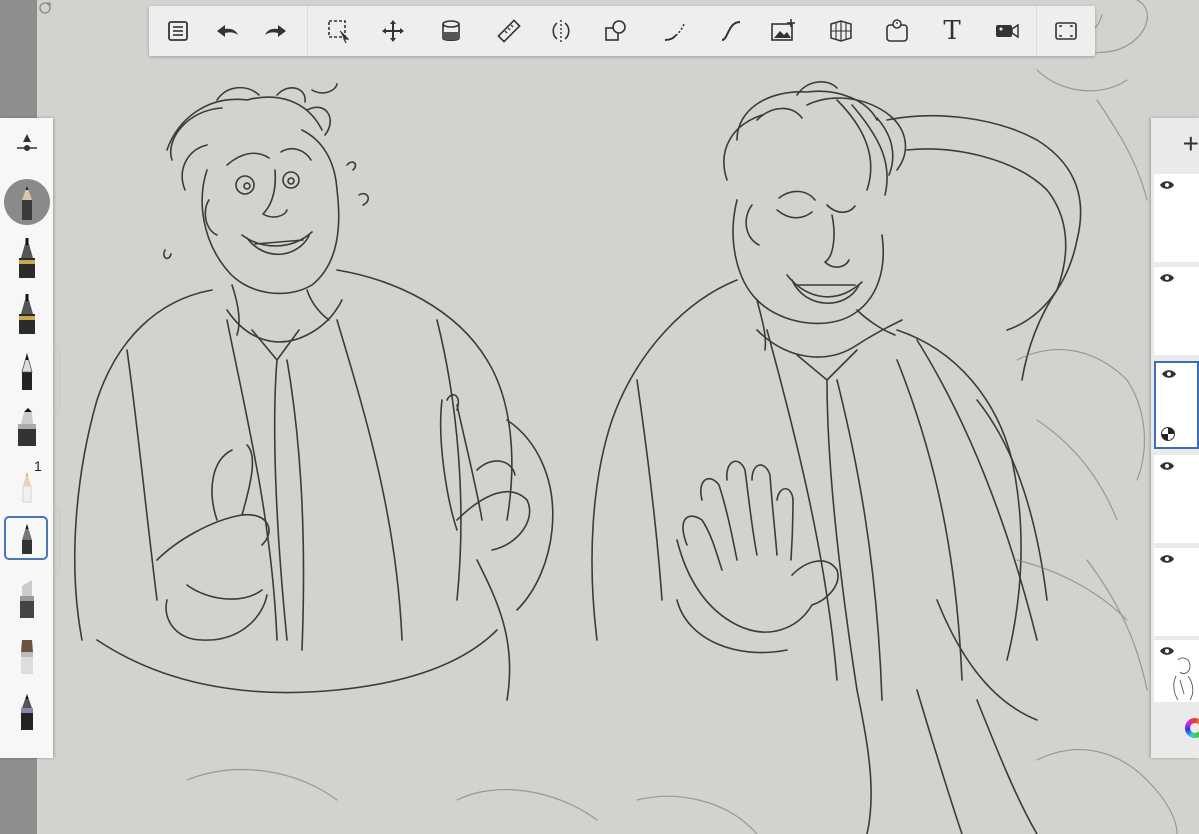 The image size is (1199, 834). I want to click on marker-icon, so click(26, 426).